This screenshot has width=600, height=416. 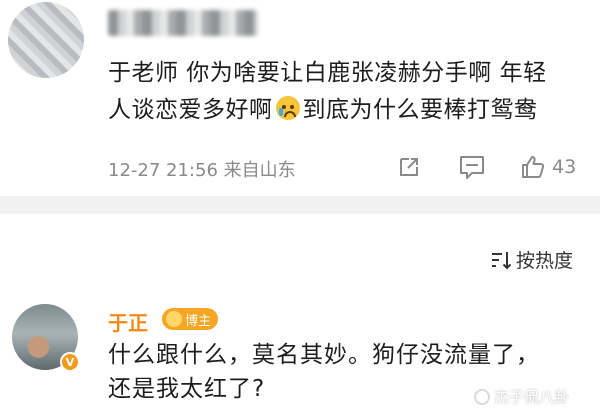 I want to click on sort-label: 按热度, so click(x=545, y=261).